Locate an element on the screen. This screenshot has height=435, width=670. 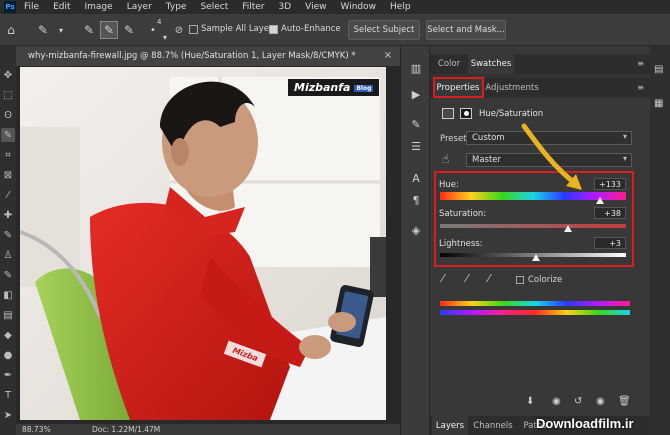
tab-adjustments: Adjustments is located at coordinates (511, 88).